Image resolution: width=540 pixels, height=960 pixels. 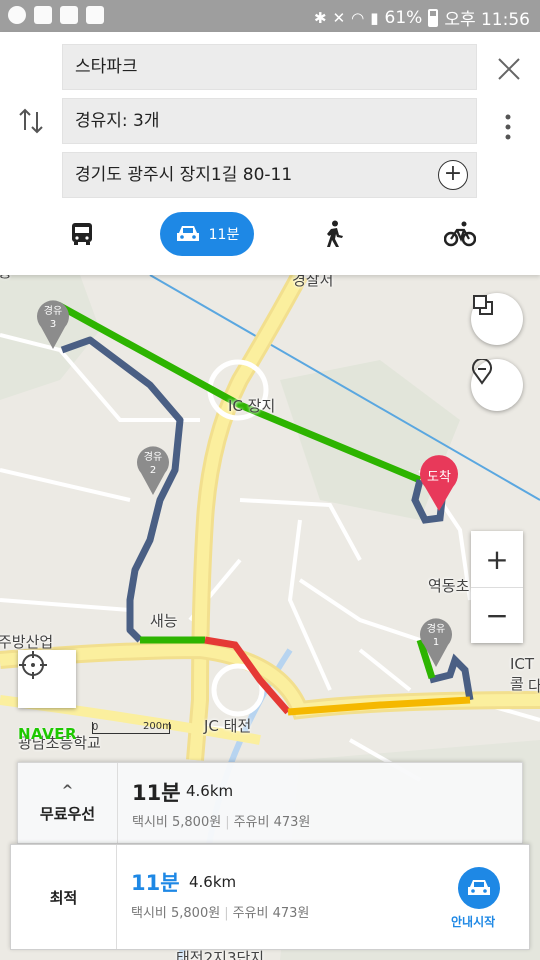 What do you see at coordinates (403, 17) in the screenshot?
I see `battery-percent: 61%` at bounding box center [403, 17].